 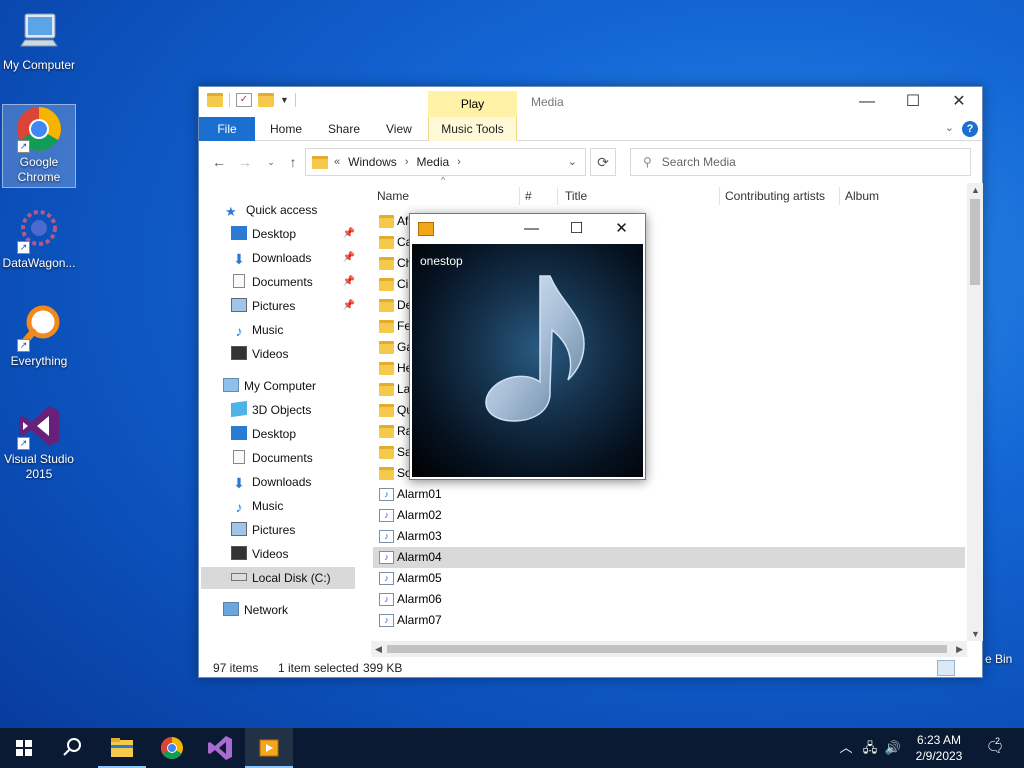 What do you see at coordinates (472, 129) in the screenshot?
I see `tab-music-tools: Music Tools` at bounding box center [472, 129].